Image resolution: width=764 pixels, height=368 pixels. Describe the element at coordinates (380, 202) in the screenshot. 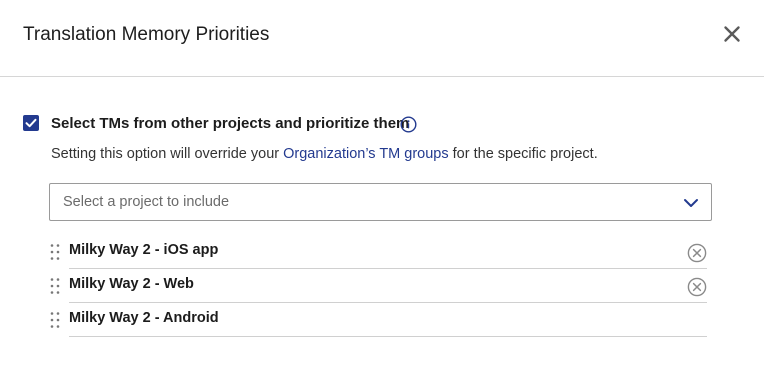

I see `project-select: Select a project to include` at that location.